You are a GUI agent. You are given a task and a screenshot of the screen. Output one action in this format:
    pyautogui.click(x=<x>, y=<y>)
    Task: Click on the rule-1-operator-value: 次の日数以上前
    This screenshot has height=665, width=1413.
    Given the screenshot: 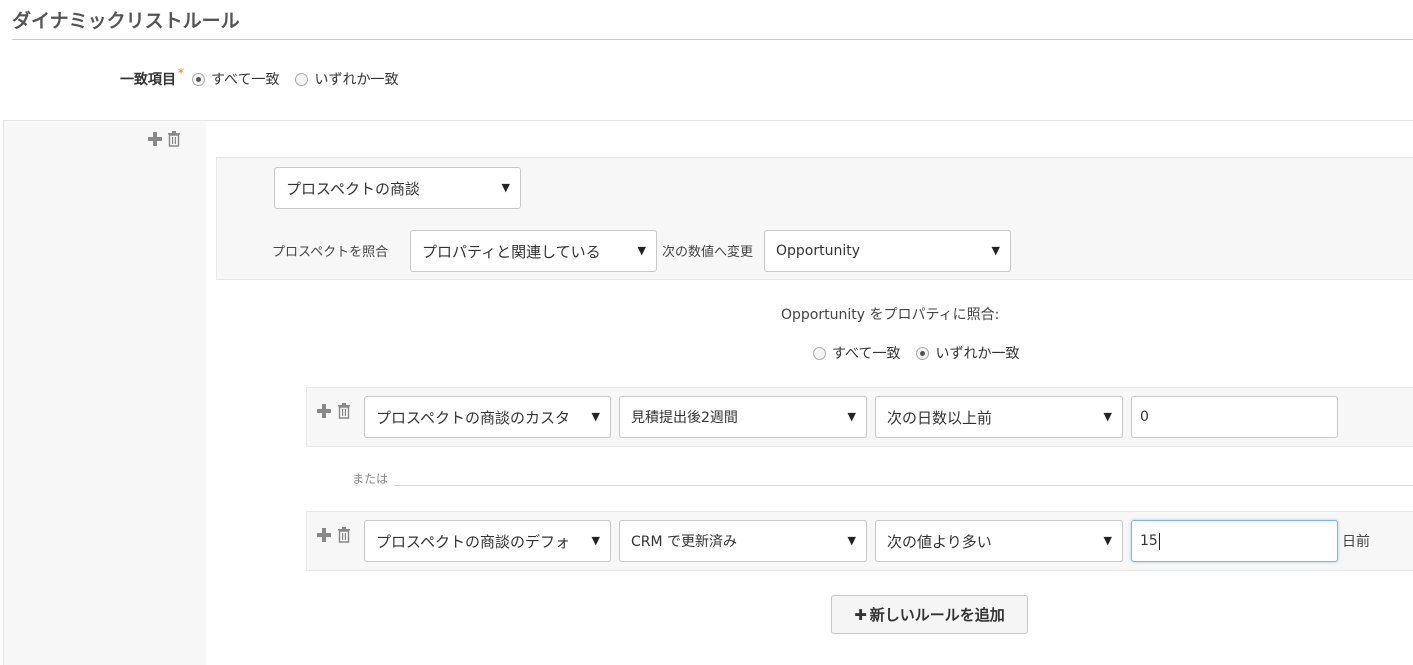 What is the action you would take?
    pyautogui.click(x=940, y=417)
    